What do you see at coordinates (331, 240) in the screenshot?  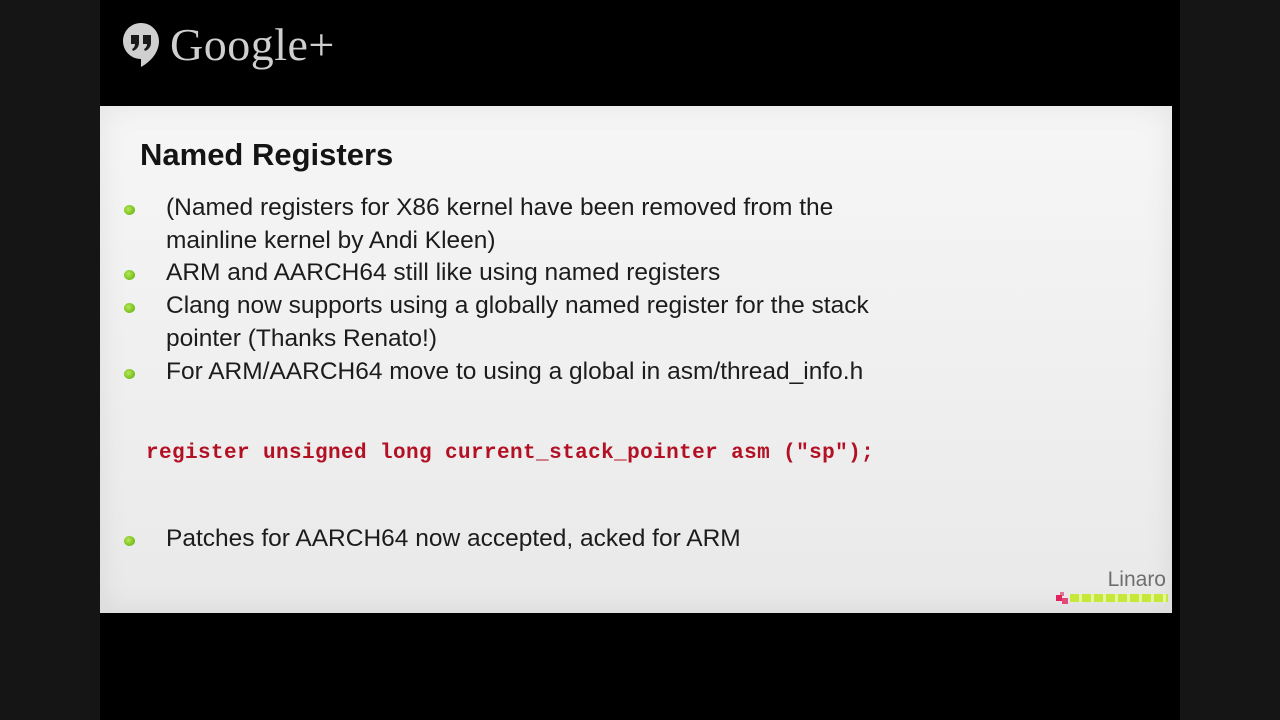 I see `bullet-line: mainline kernel by Andi Kleen)` at bounding box center [331, 240].